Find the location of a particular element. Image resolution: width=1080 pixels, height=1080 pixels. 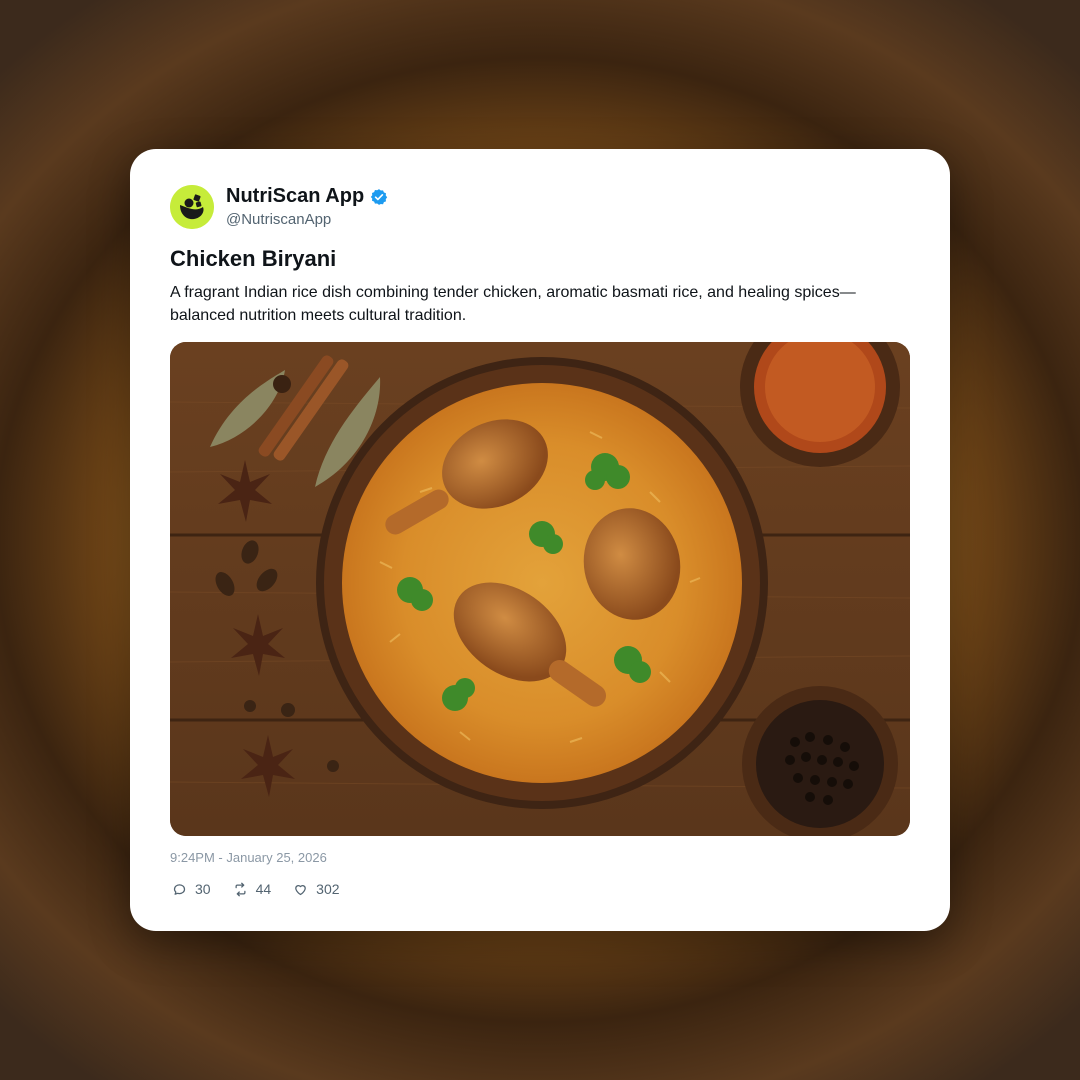

engagement-bar: 30 44 302 is located at coordinates (267, 889).